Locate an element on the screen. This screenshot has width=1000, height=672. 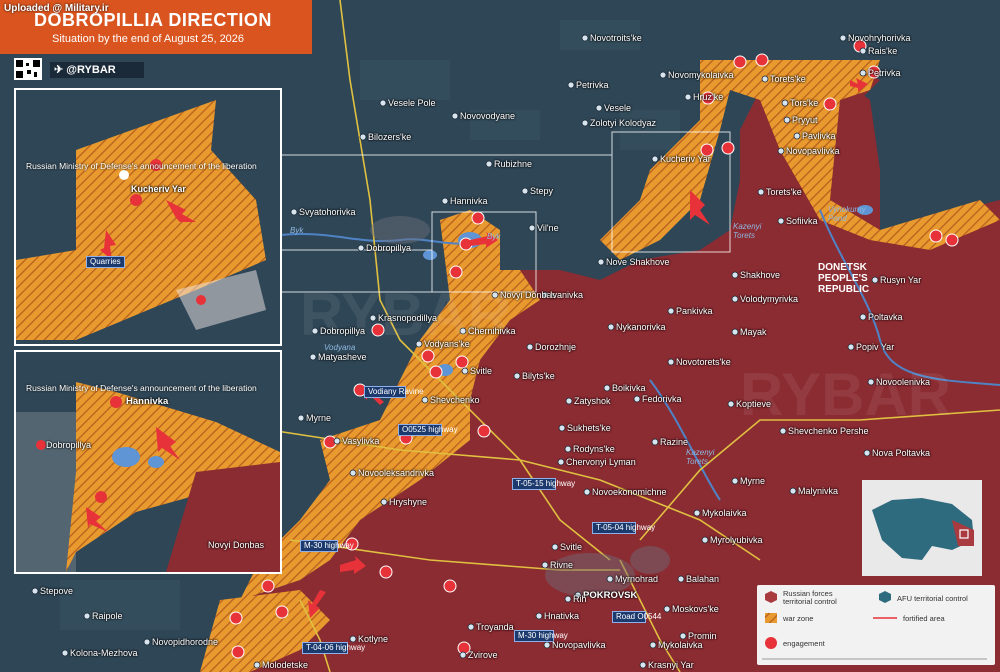
place-label: Dorozhnje is located at coordinates (556, 347).